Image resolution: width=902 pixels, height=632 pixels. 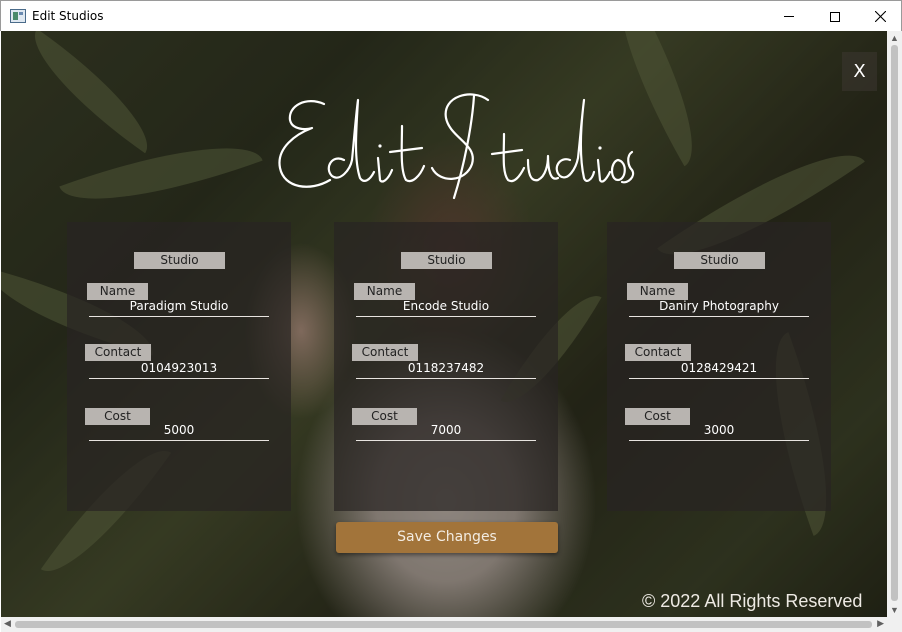 What do you see at coordinates (18, 16) in the screenshot?
I see `app-icon` at bounding box center [18, 16].